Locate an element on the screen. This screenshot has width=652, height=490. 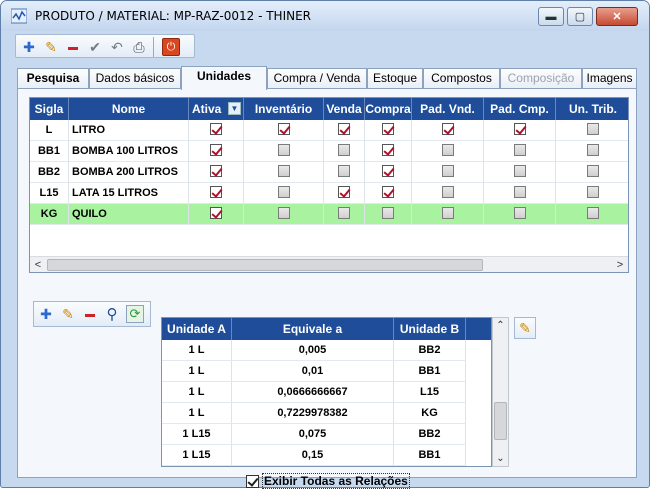
show-all-relations-checkbox: Exibir Todas as Relações is located at coordinates (328, 481).